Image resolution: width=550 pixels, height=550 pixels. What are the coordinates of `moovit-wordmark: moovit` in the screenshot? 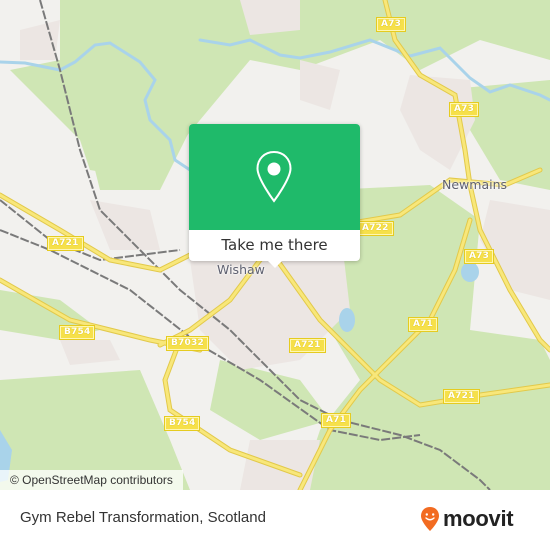 It's located at (478, 518).